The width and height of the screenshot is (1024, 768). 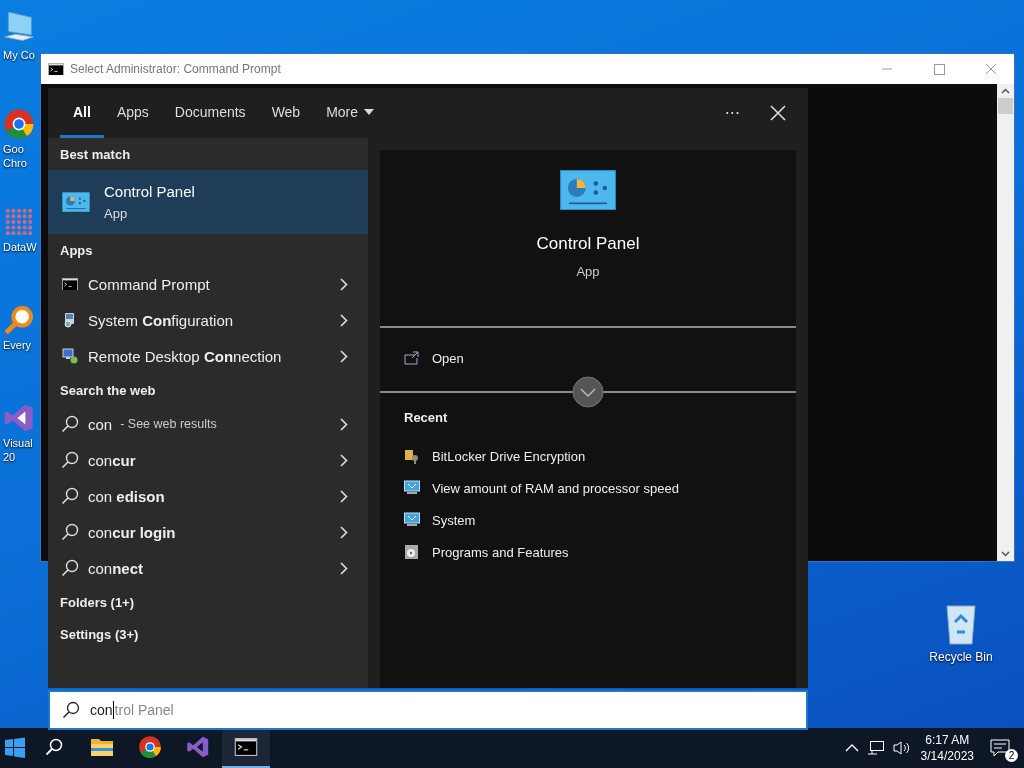 What do you see at coordinates (428, 710) in the screenshot?
I see `search-field: control Panel` at bounding box center [428, 710].